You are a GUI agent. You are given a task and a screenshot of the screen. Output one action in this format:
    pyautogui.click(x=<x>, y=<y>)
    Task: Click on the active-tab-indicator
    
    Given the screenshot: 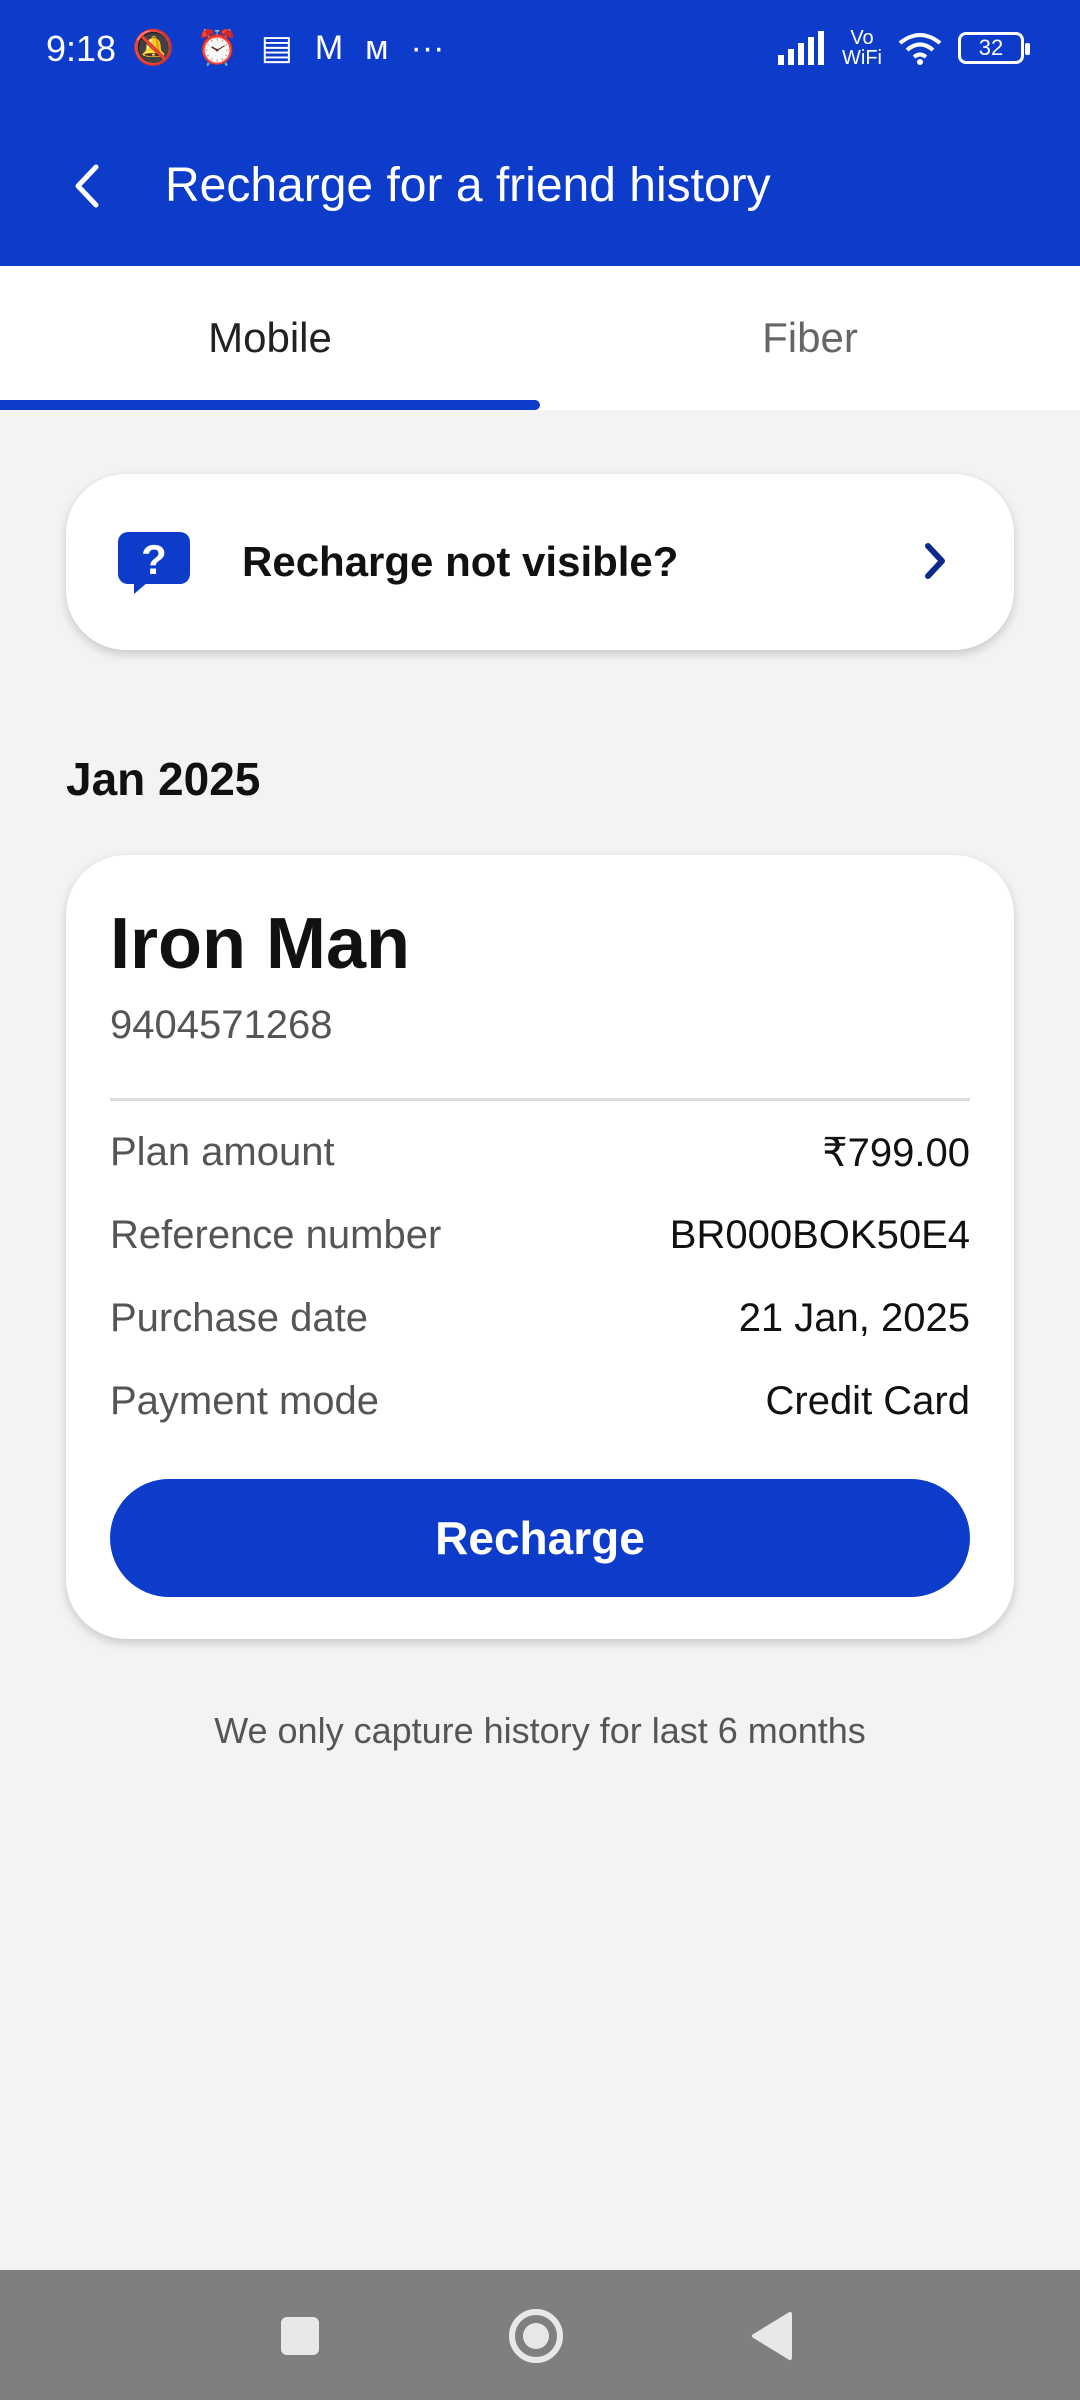 What is the action you would take?
    pyautogui.click(x=270, y=405)
    